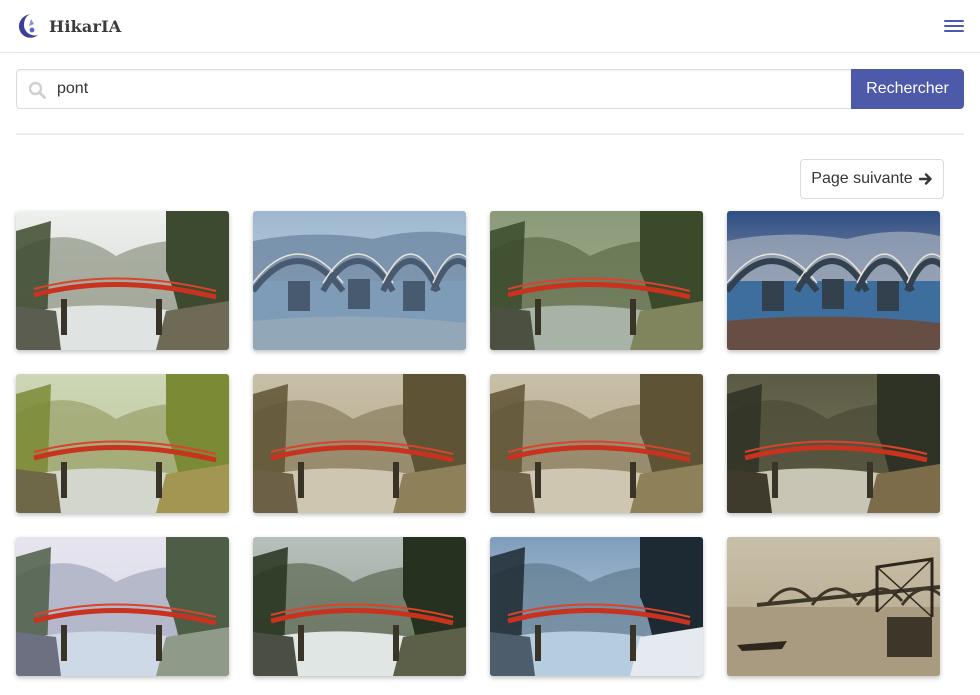 This screenshot has width=980, height=695. Describe the element at coordinates (954, 26) in the screenshot. I see `hamburger-menu-icon` at that location.